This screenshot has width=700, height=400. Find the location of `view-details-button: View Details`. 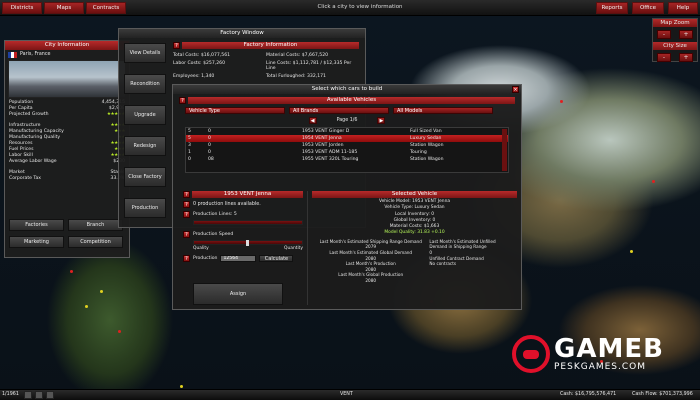

view-details-button: View Details is located at coordinates (145, 53).